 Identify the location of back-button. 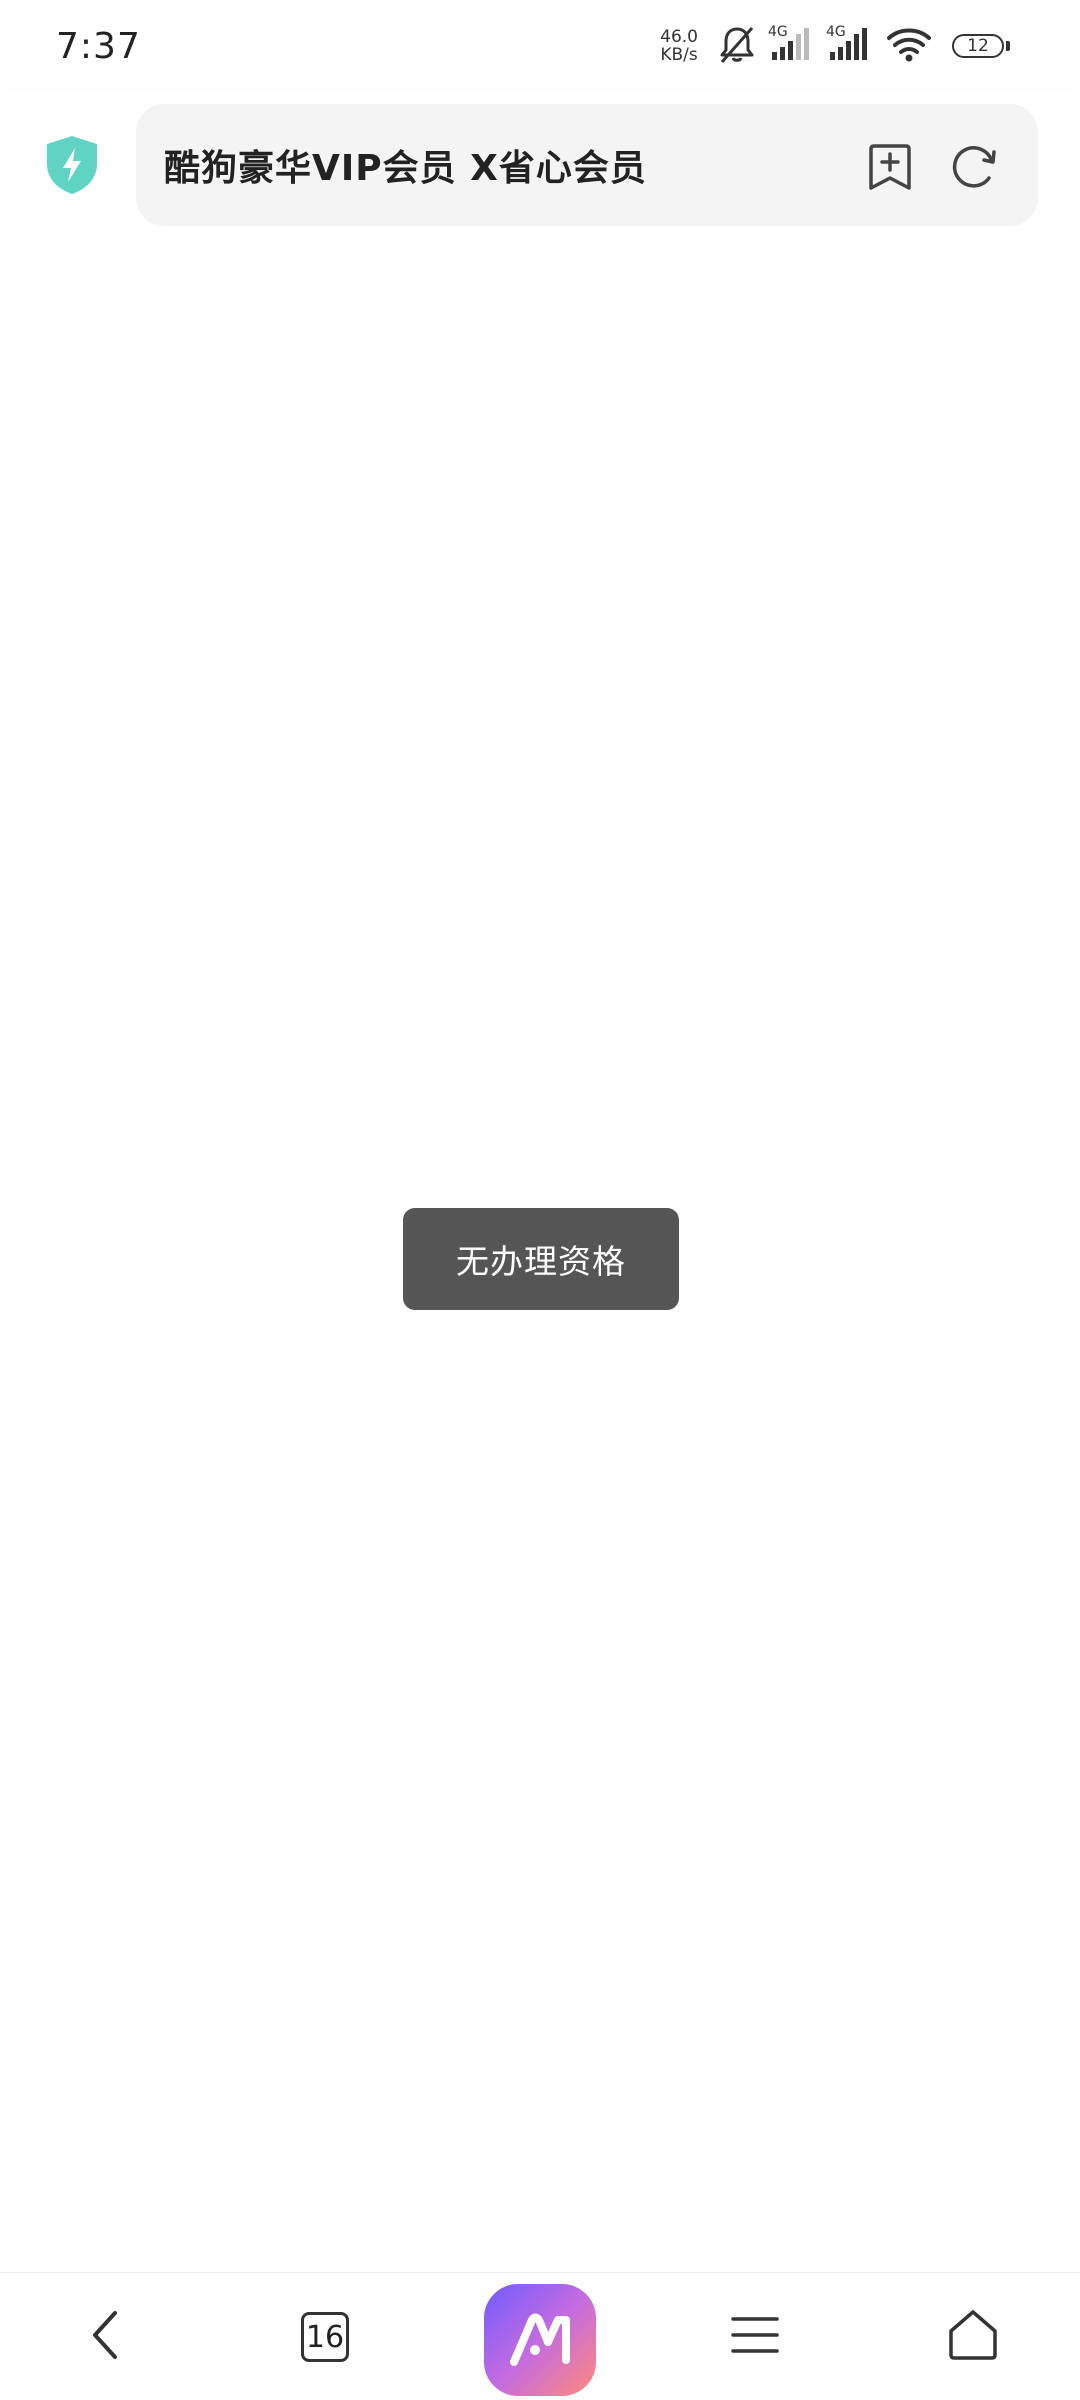
(105, 2336).